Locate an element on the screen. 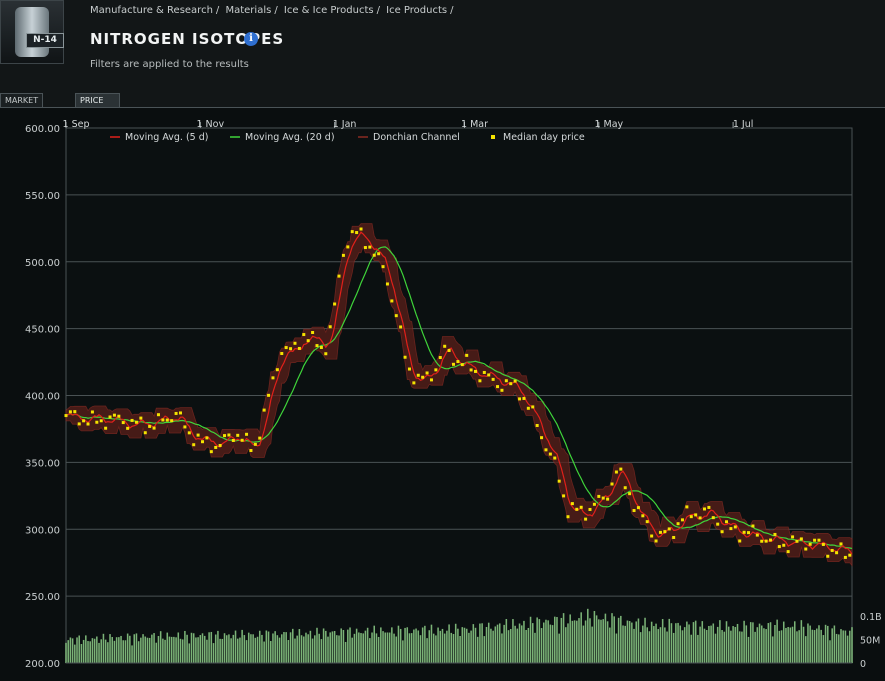  volume-axis-label: 50M is located at coordinates (870, 640).